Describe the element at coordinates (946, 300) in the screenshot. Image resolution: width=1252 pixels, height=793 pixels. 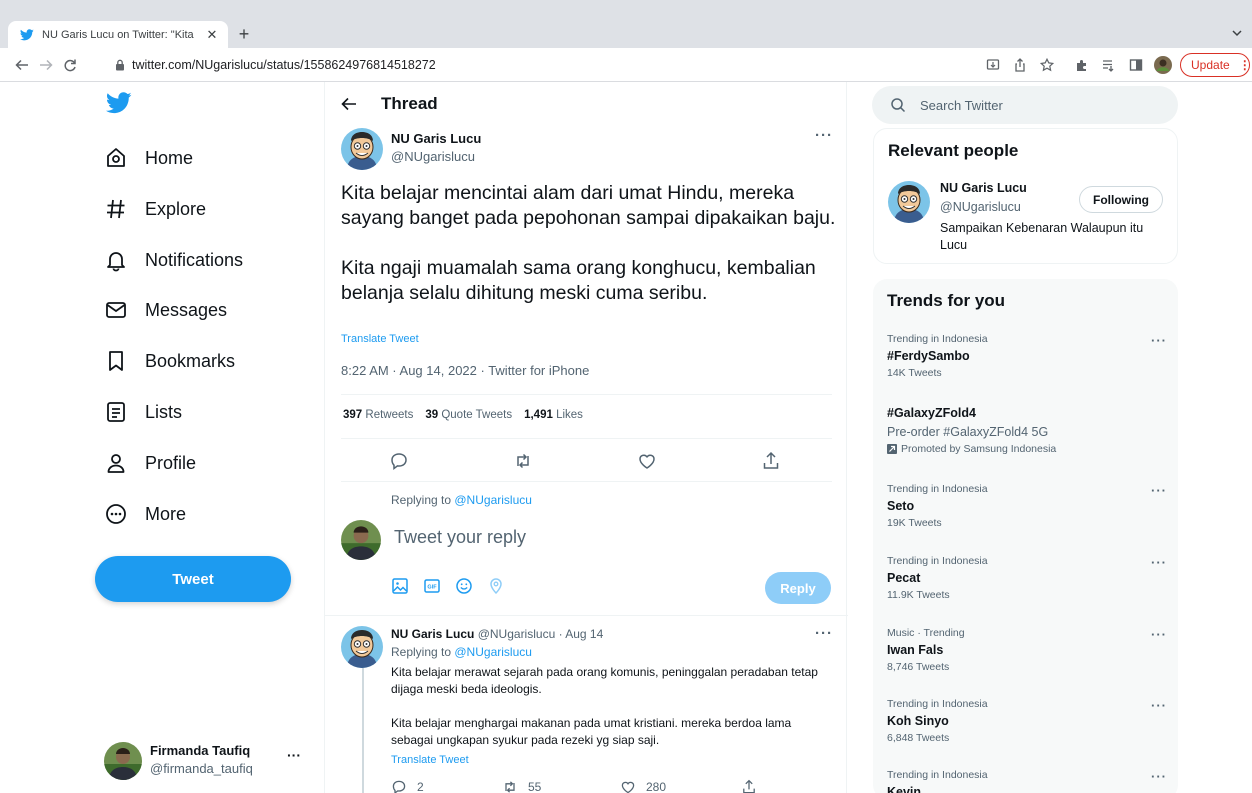
I see `card-title: Trends for you` at that location.